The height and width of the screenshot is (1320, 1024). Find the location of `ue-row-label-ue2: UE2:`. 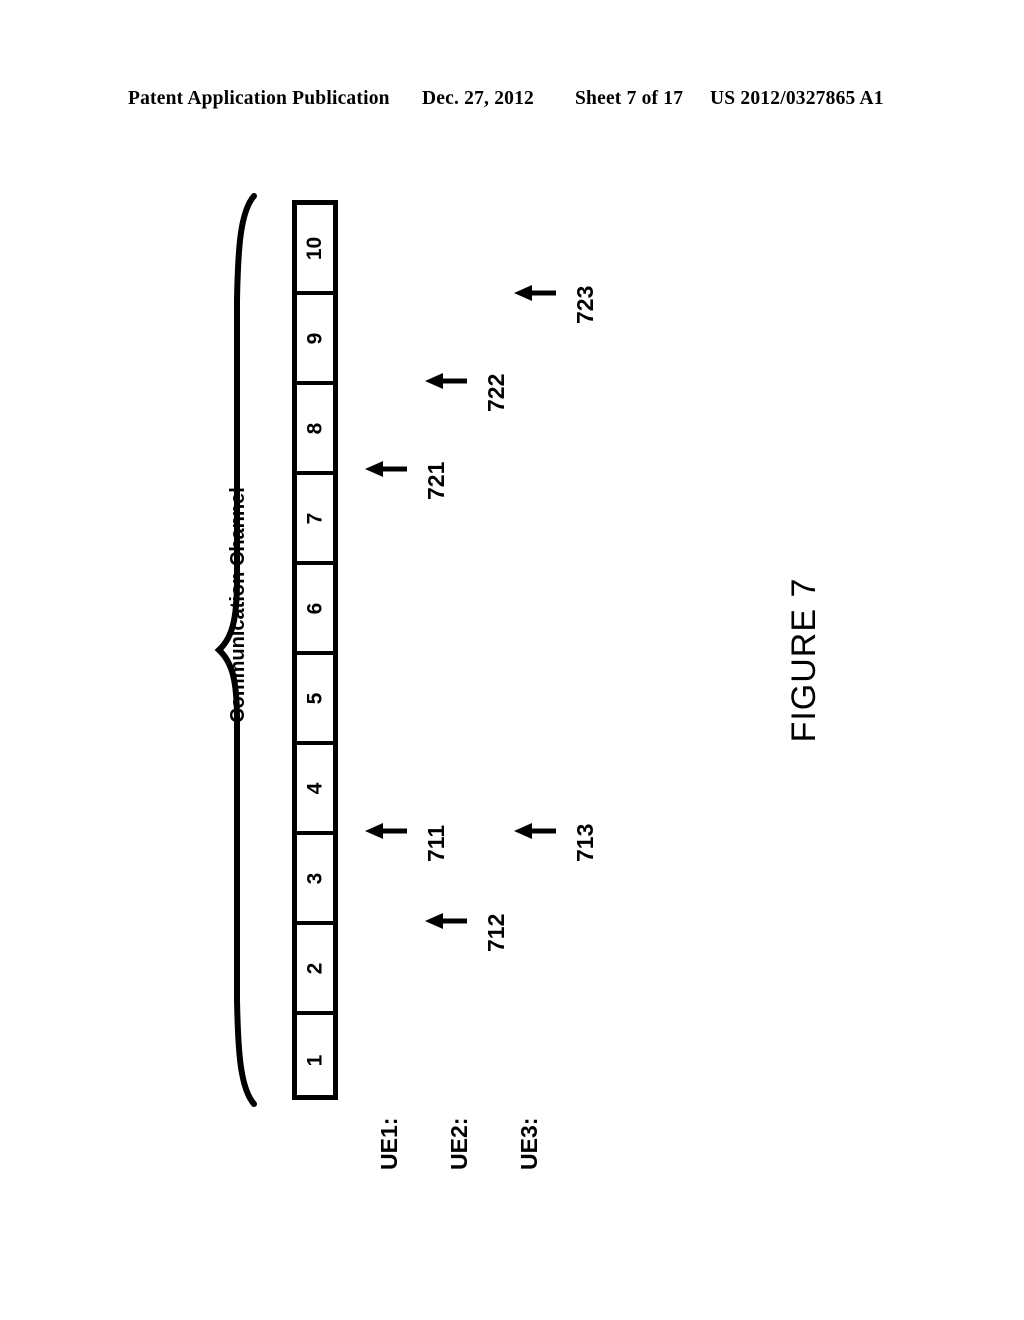

ue-row-label-ue2: UE2: is located at coordinates (459, 1143).